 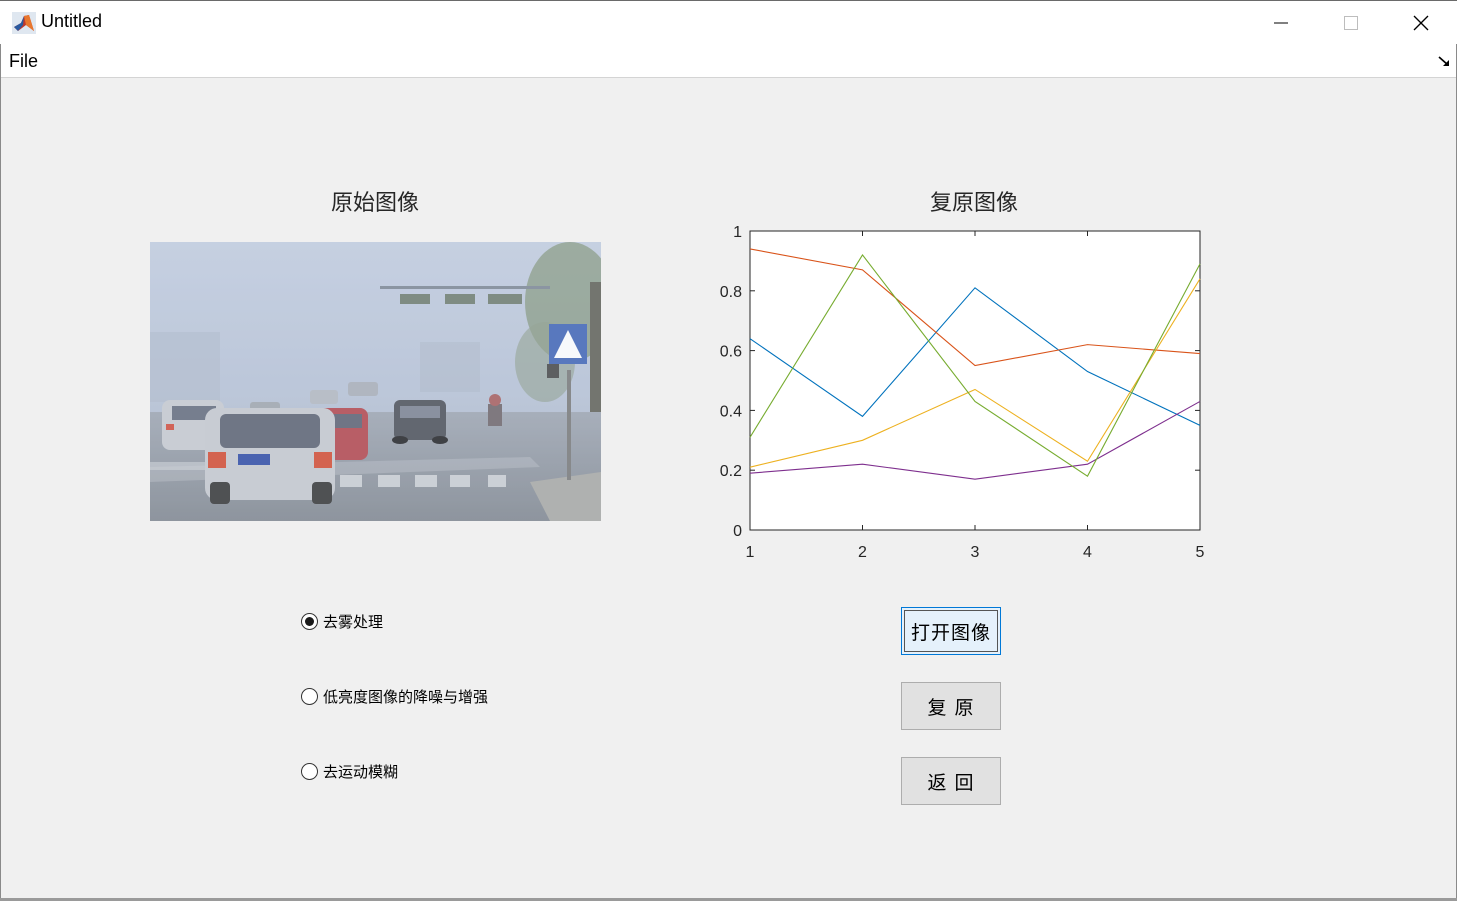 I want to click on restored-image-axes: 1 2 3 4 5 0 0.2 0.4 0.6 0.8 1, so click(x=962, y=392).